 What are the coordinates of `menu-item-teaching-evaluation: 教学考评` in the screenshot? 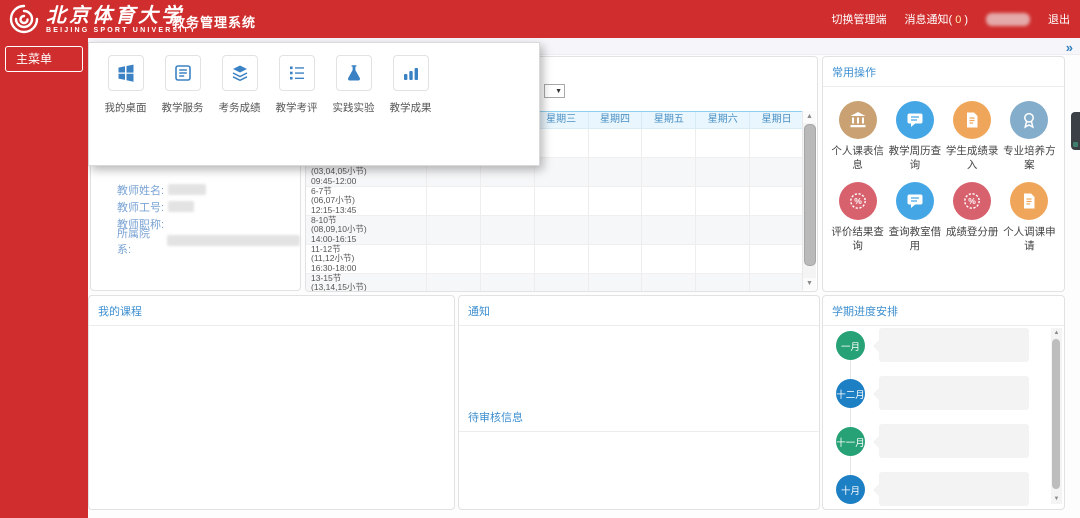 It's located at (296, 85).